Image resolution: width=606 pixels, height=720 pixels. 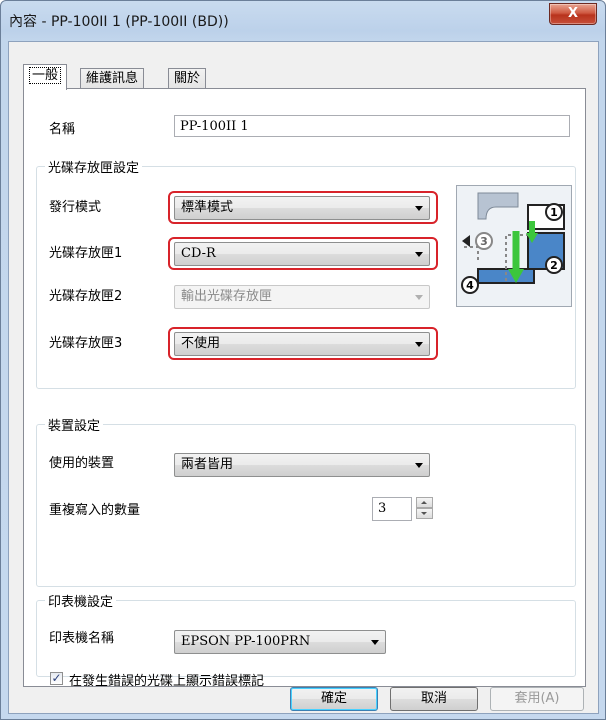 What do you see at coordinates (94, 166) in the screenshot?
I see `disc-stacker-group-title: 光碟存放匣設定` at bounding box center [94, 166].